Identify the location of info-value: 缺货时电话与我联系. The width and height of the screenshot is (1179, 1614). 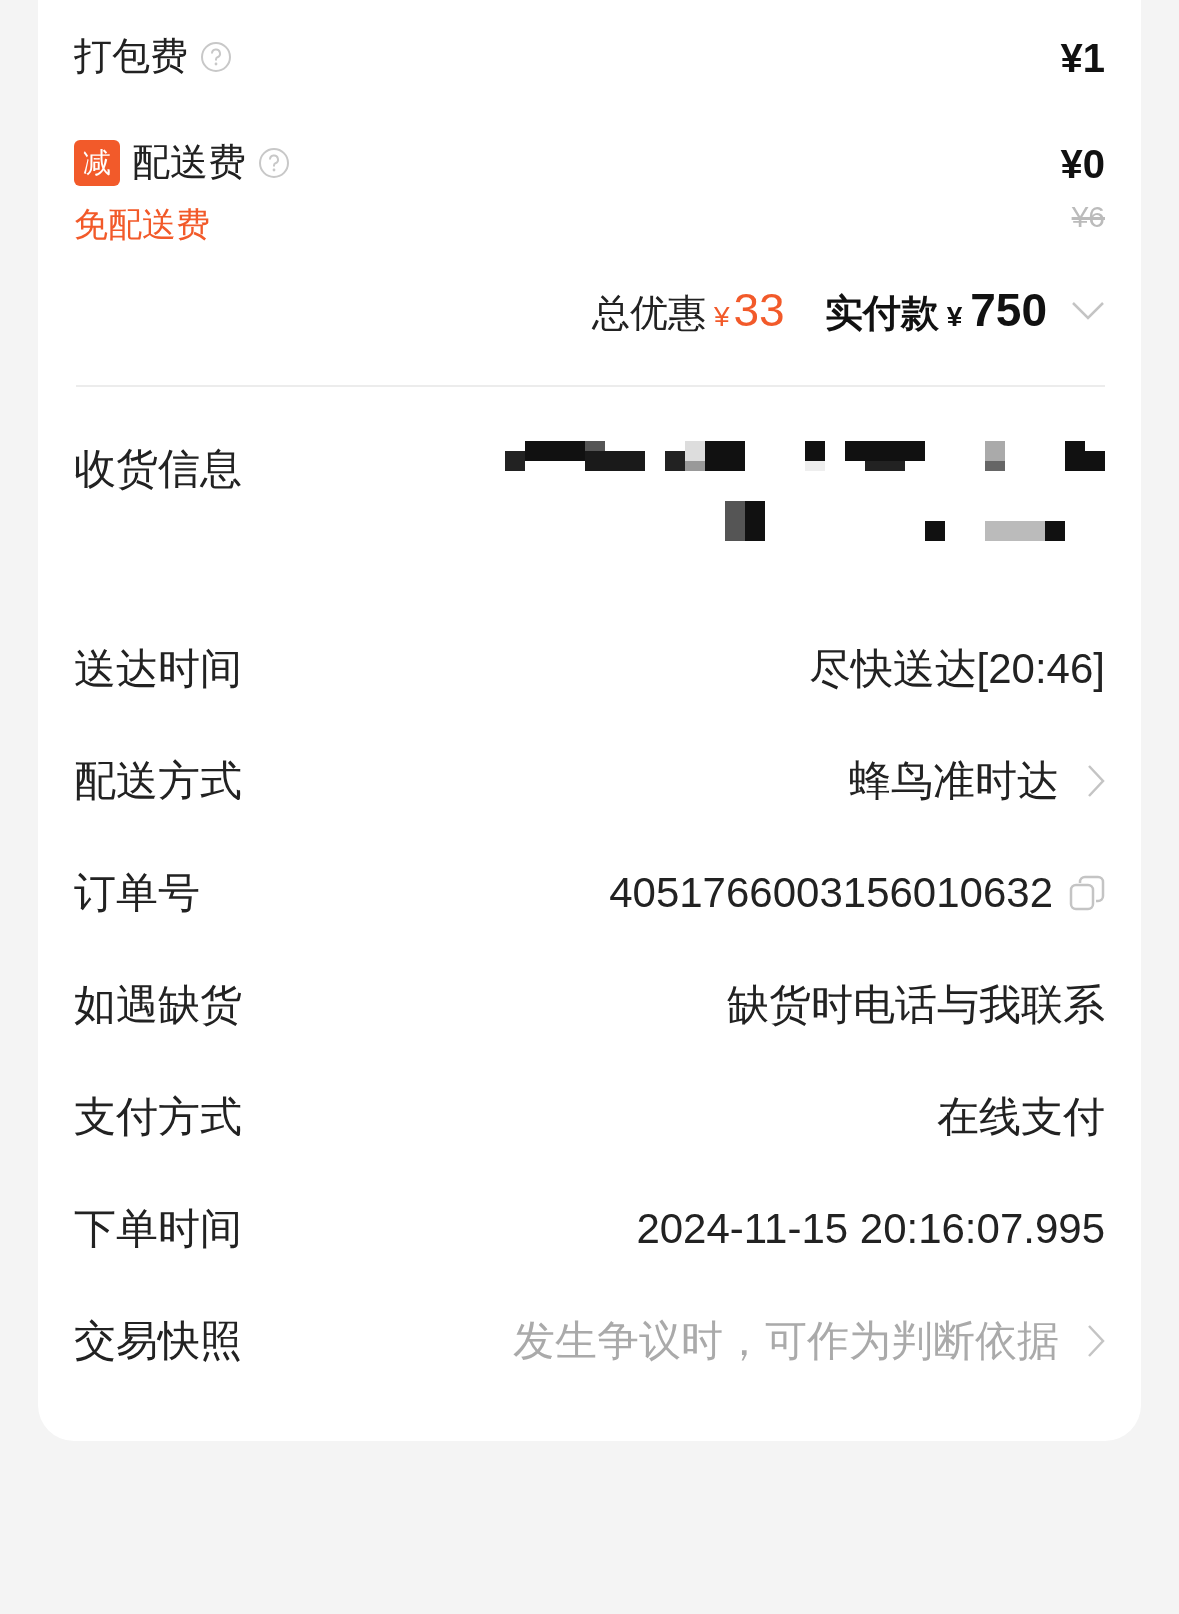
(916, 1005).